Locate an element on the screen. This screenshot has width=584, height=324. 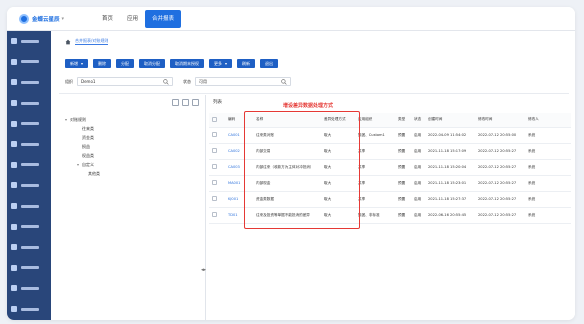
tree-add-icon is located at coordinates (175, 102).